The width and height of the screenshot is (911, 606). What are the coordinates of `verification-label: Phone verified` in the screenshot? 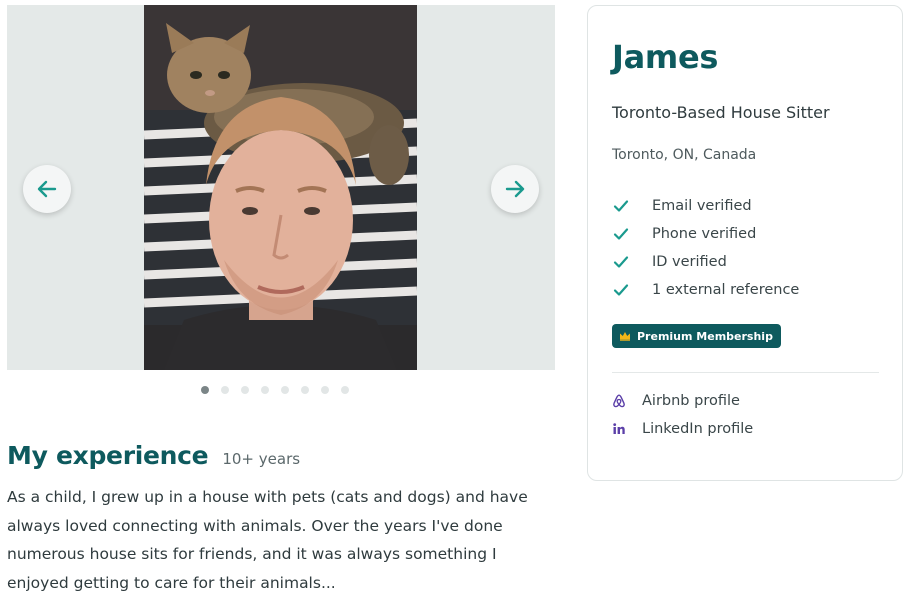 It's located at (704, 234).